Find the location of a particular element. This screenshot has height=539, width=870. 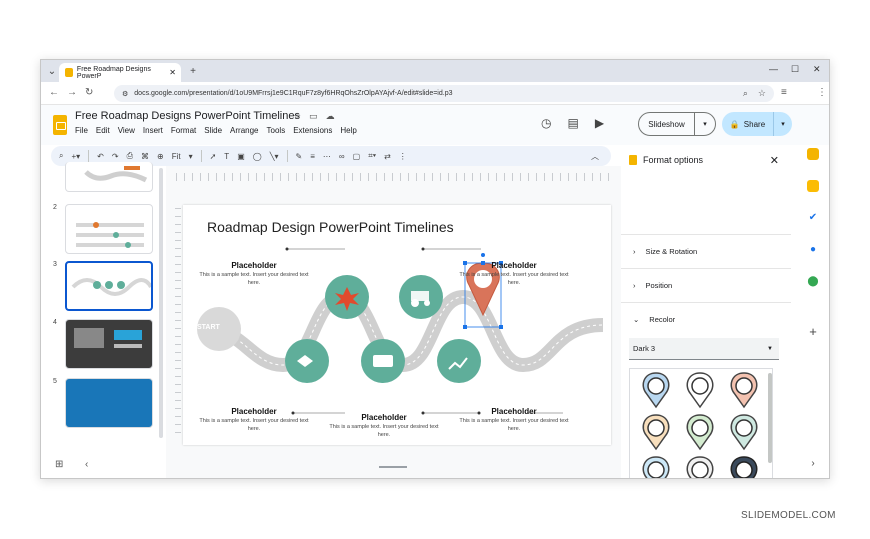

menu-help: Help is located at coordinates (348, 130).